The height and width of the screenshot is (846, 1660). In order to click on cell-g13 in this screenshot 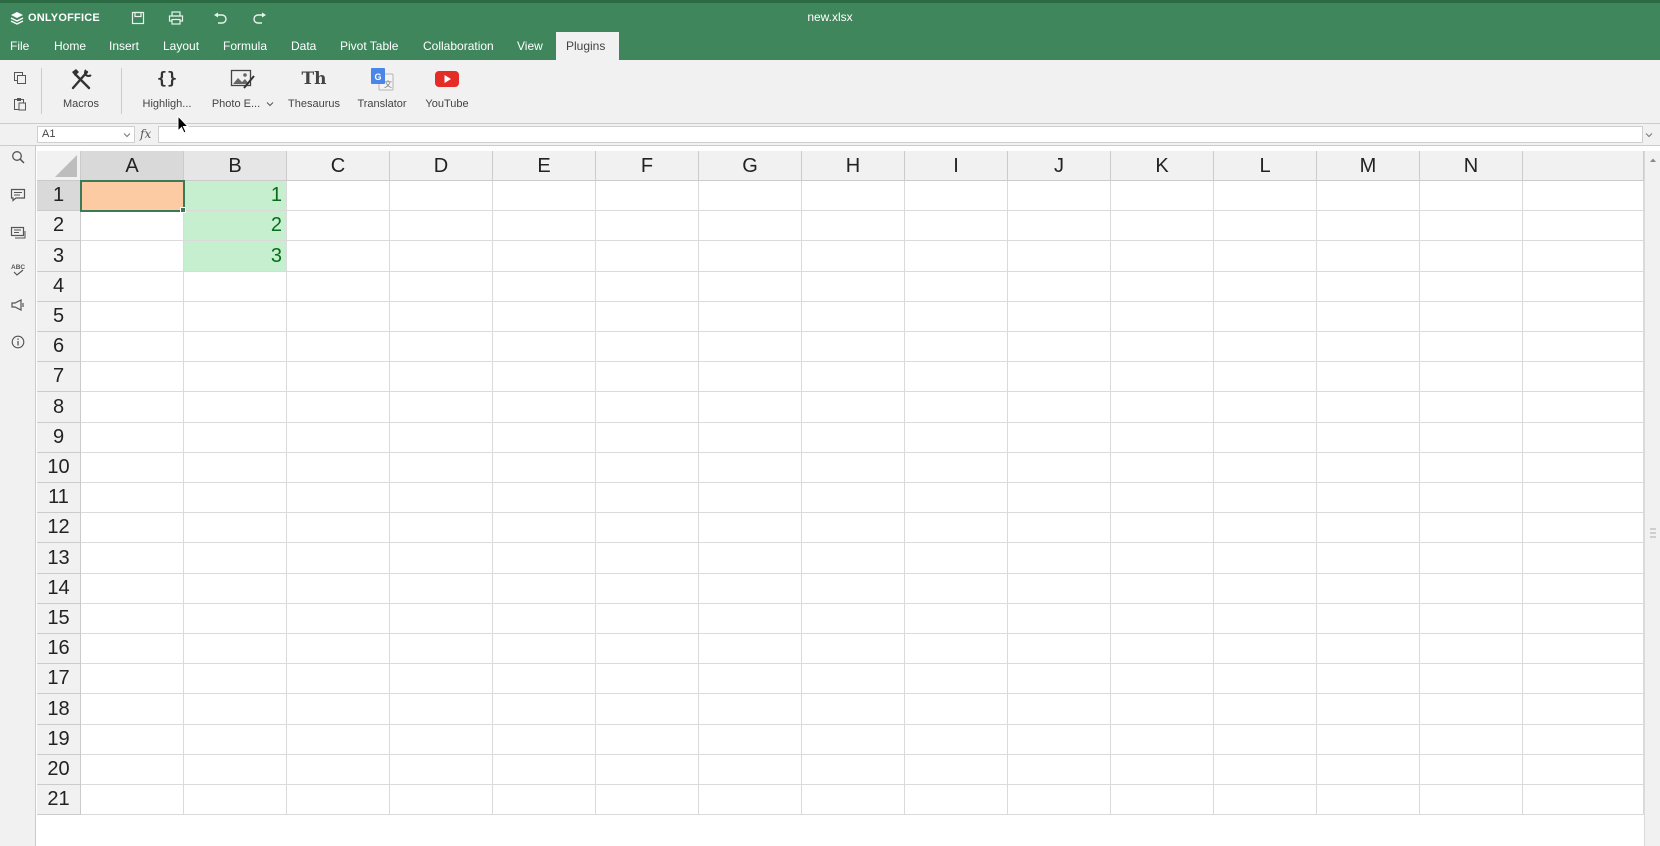, I will do `click(750, 558)`.